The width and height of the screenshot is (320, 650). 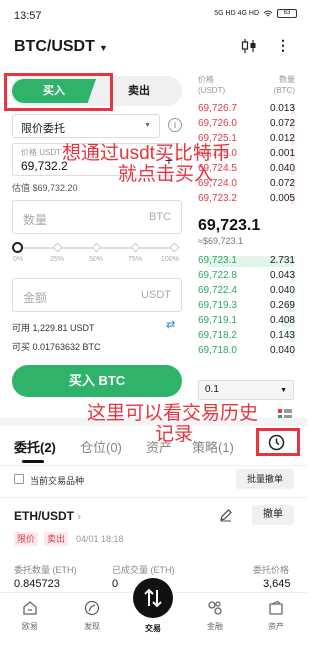 I want to click on orderbook-row: 69,718.2 0.143, so click(x=246, y=336).